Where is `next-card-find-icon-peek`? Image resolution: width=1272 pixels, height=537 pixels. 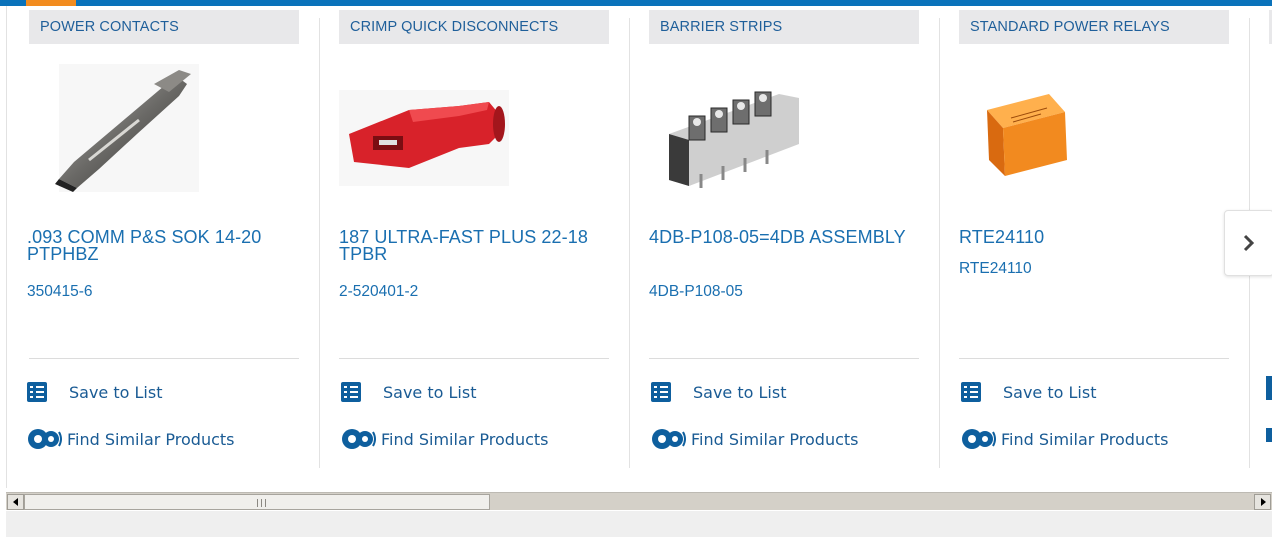 next-card-find-icon-peek is located at coordinates (1269, 435).